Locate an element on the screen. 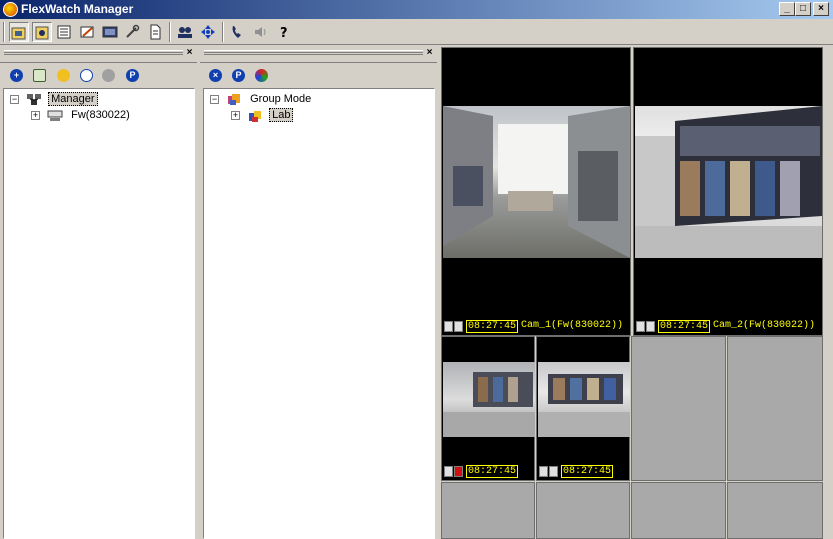 This screenshot has height=539, width=833. group-icon is located at coordinates (255, 117).